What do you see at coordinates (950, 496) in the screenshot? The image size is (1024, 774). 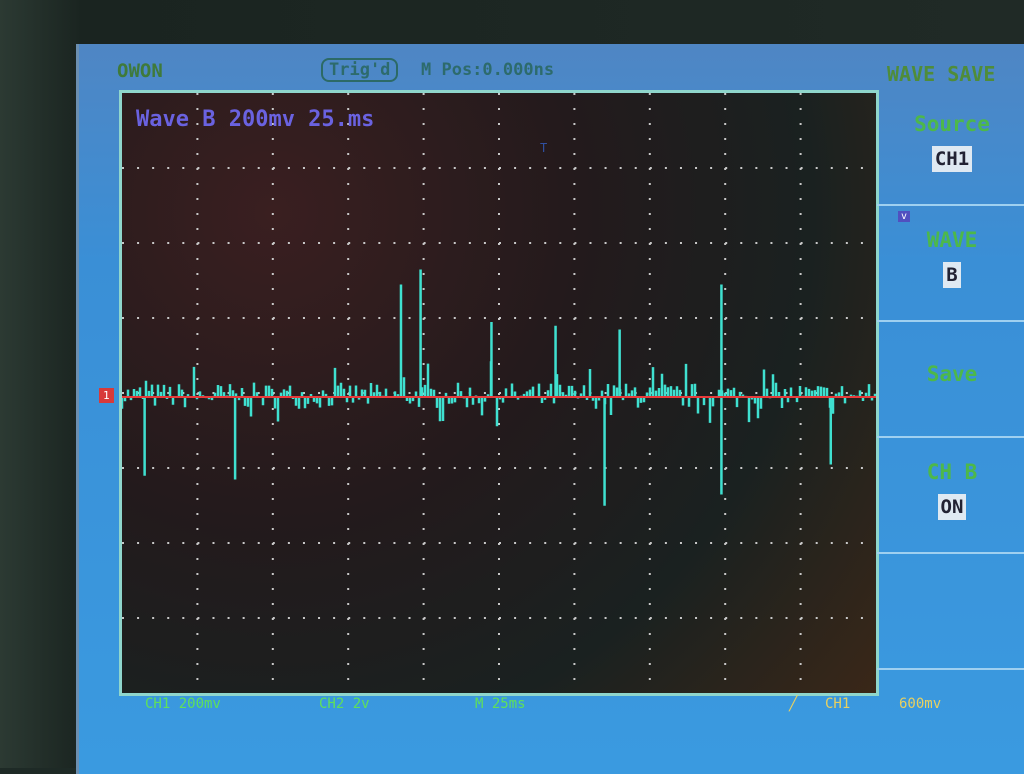 I see `menu-ch-b: CH B ON` at bounding box center [950, 496].